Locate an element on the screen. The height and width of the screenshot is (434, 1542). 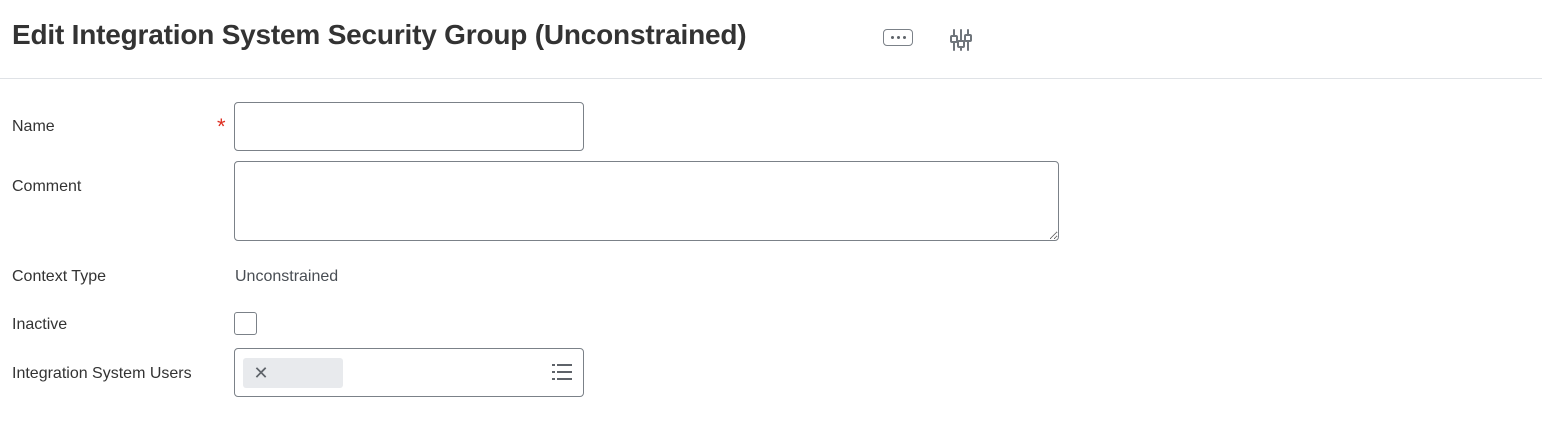
sliders-icon is located at coordinates (961, 40).